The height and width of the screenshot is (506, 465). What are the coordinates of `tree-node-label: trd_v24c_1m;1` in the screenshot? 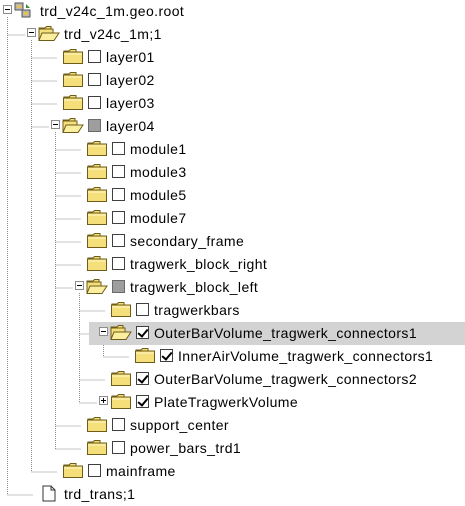 It's located at (113, 34).